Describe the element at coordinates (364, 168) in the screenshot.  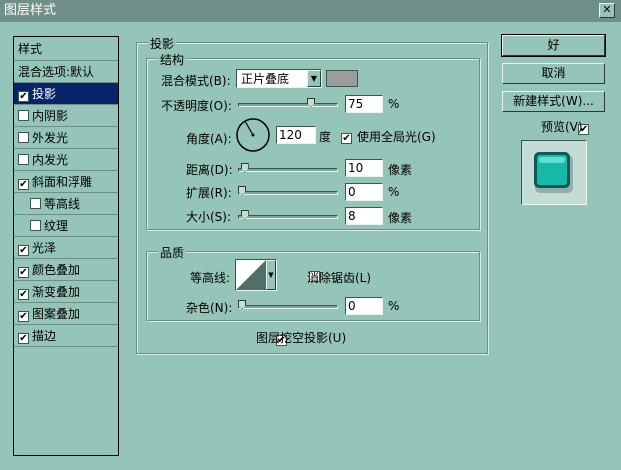
I see `distance-input: 10` at that location.